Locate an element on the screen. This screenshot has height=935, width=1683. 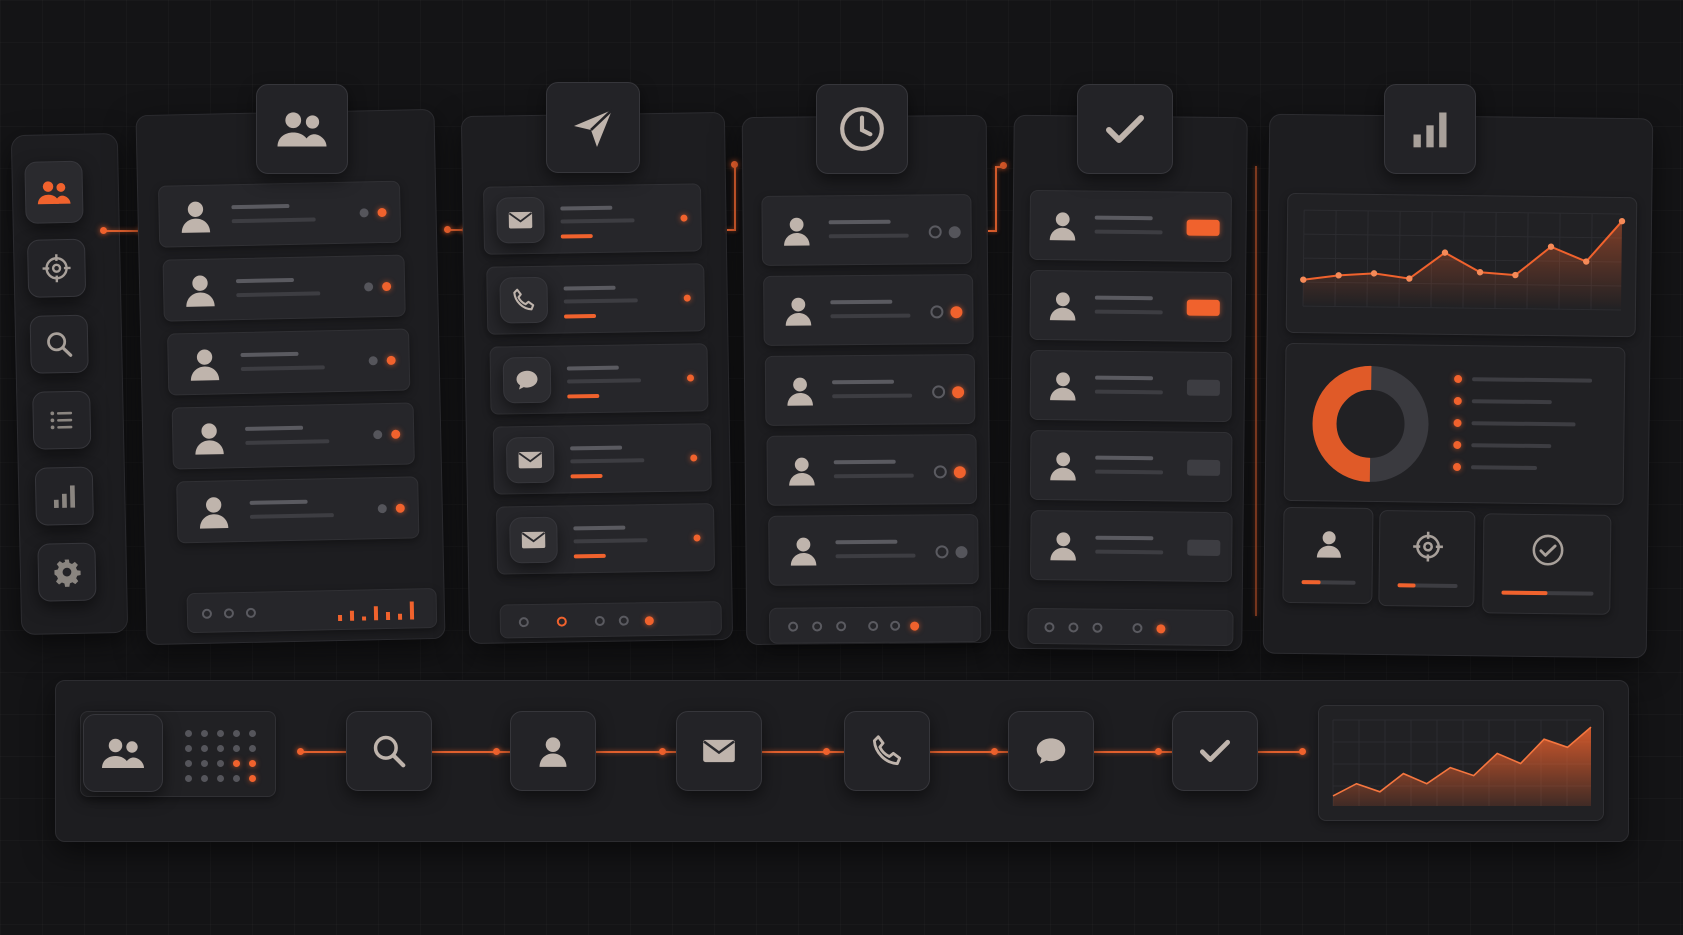
sidebar-item-target is located at coordinates (56, 268).